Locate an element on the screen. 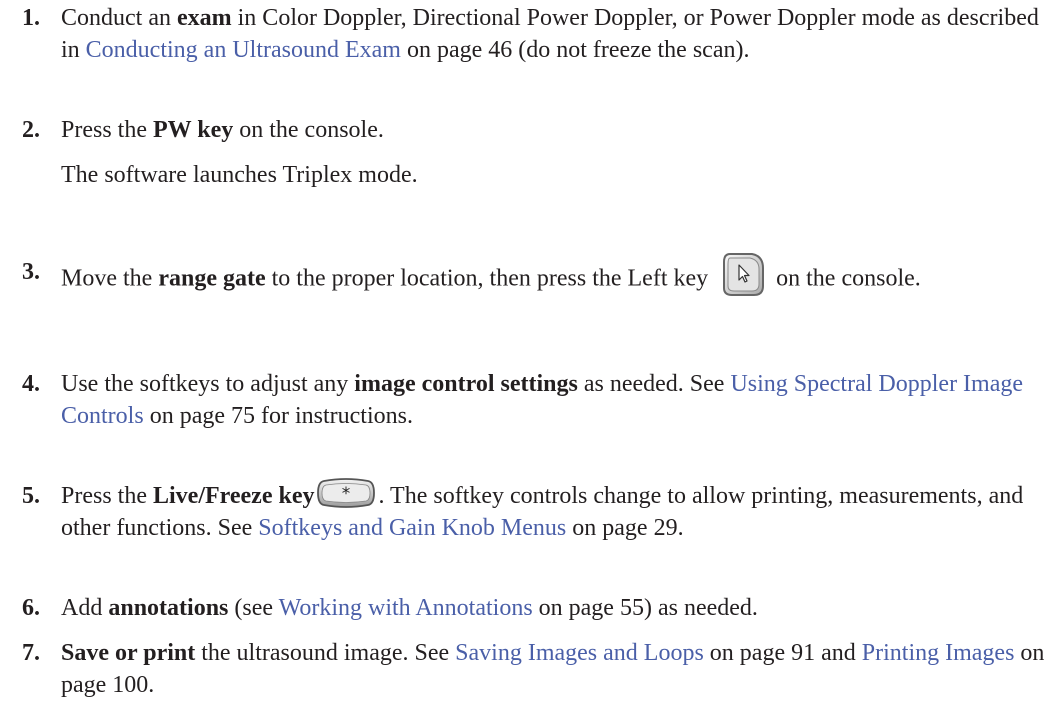  bold-term: Live/Freeze key is located at coordinates (234, 496).